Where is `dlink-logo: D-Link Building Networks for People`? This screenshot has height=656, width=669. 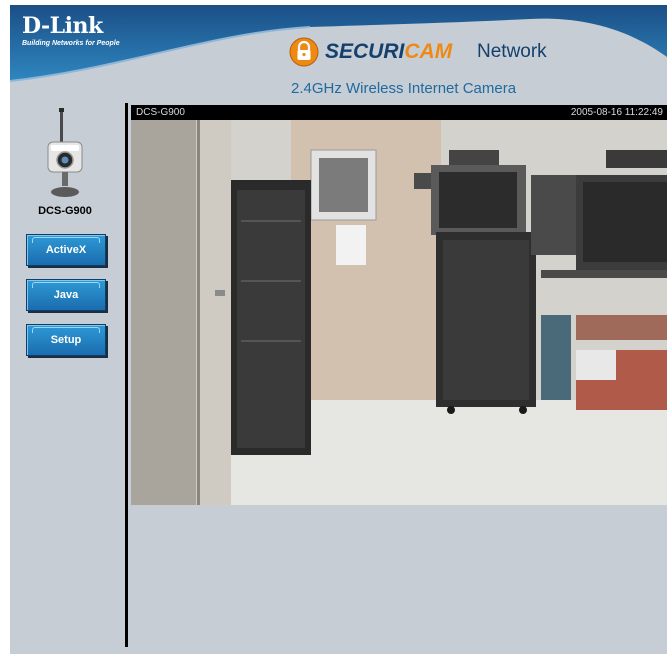
dlink-logo: D-Link Building Networks for People is located at coordinates (71, 31).